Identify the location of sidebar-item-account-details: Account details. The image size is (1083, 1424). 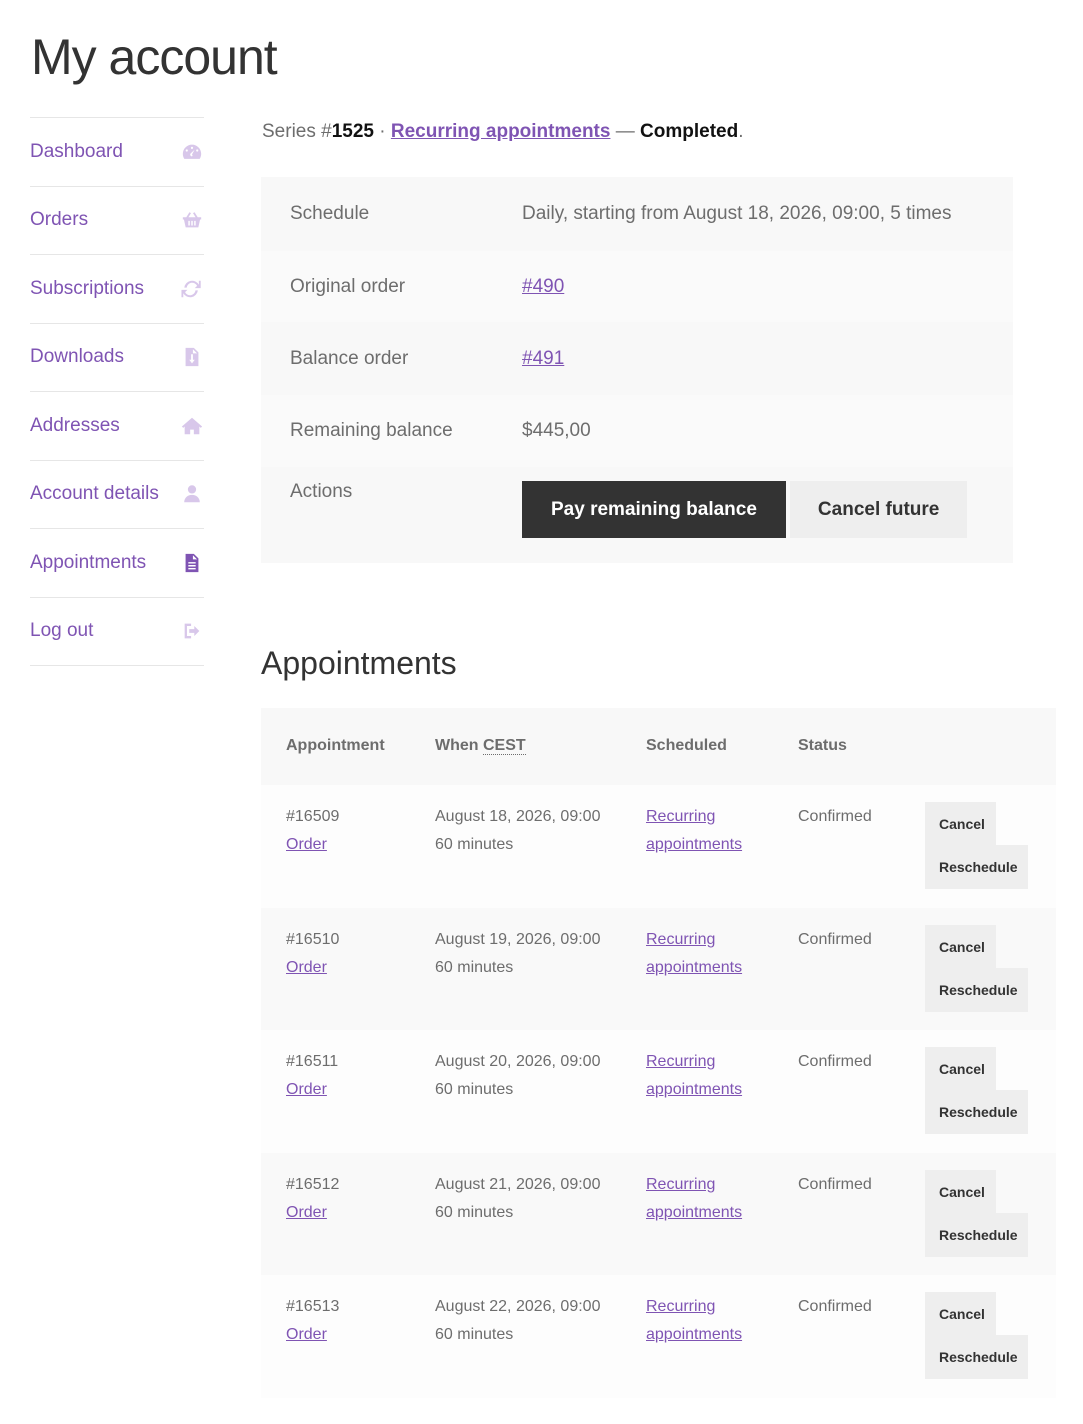
(117, 495).